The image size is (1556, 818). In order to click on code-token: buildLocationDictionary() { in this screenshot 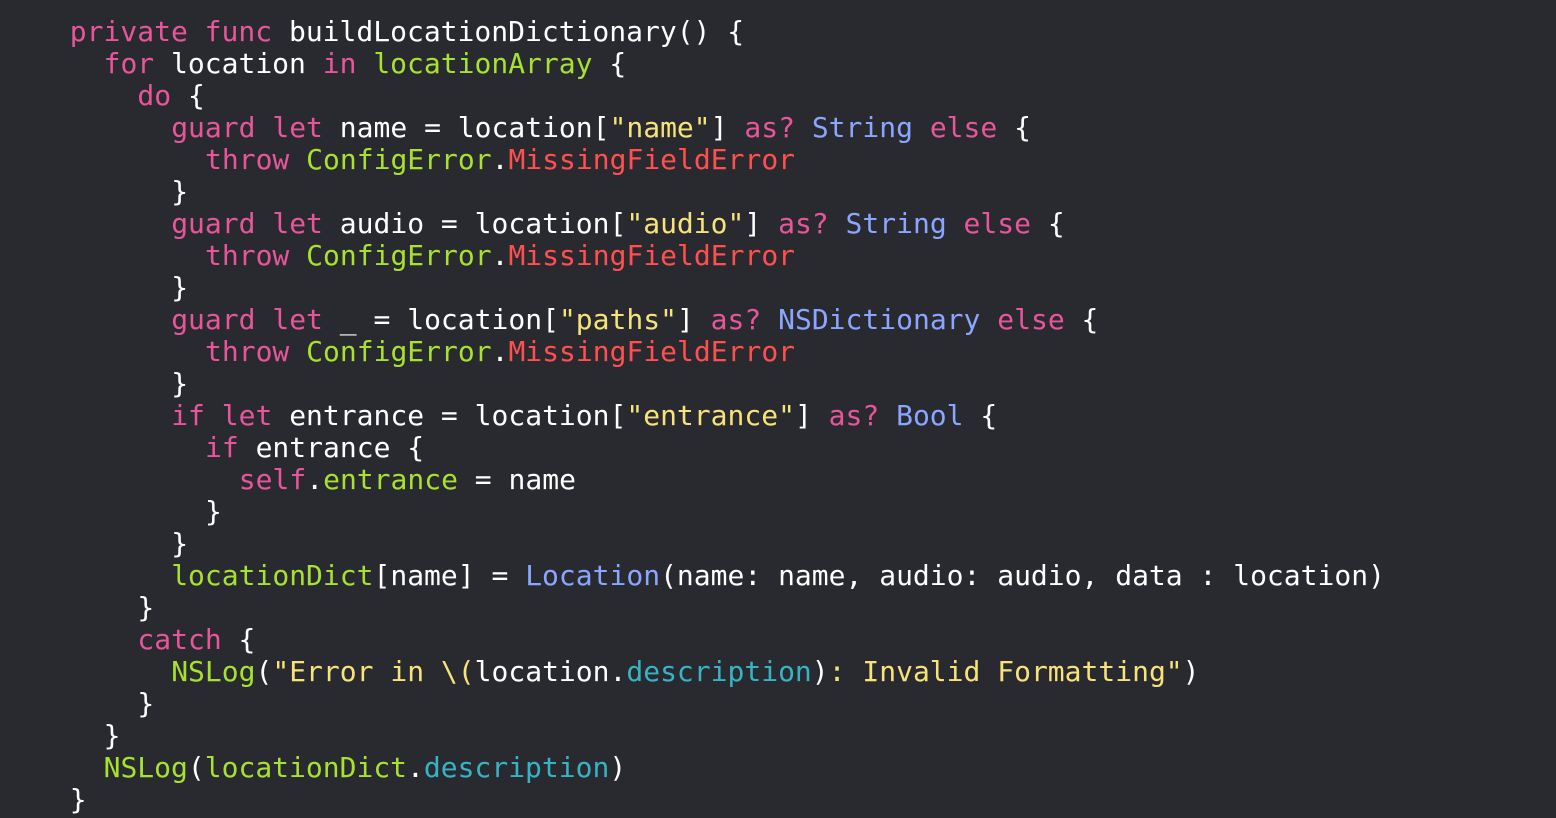, I will do `click(508, 31)`.